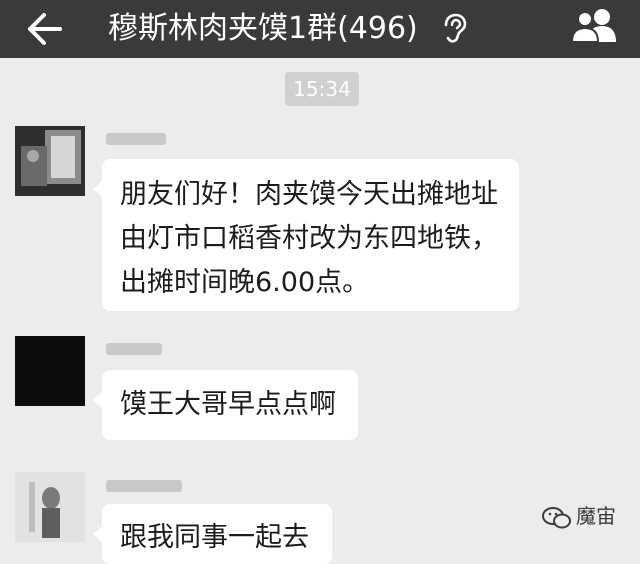 The image size is (640, 564). What do you see at coordinates (263, 28) in the screenshot?
I see `chat-title: 穆斯林肉夹馍1群(496)` at bounding box center [263, 28].